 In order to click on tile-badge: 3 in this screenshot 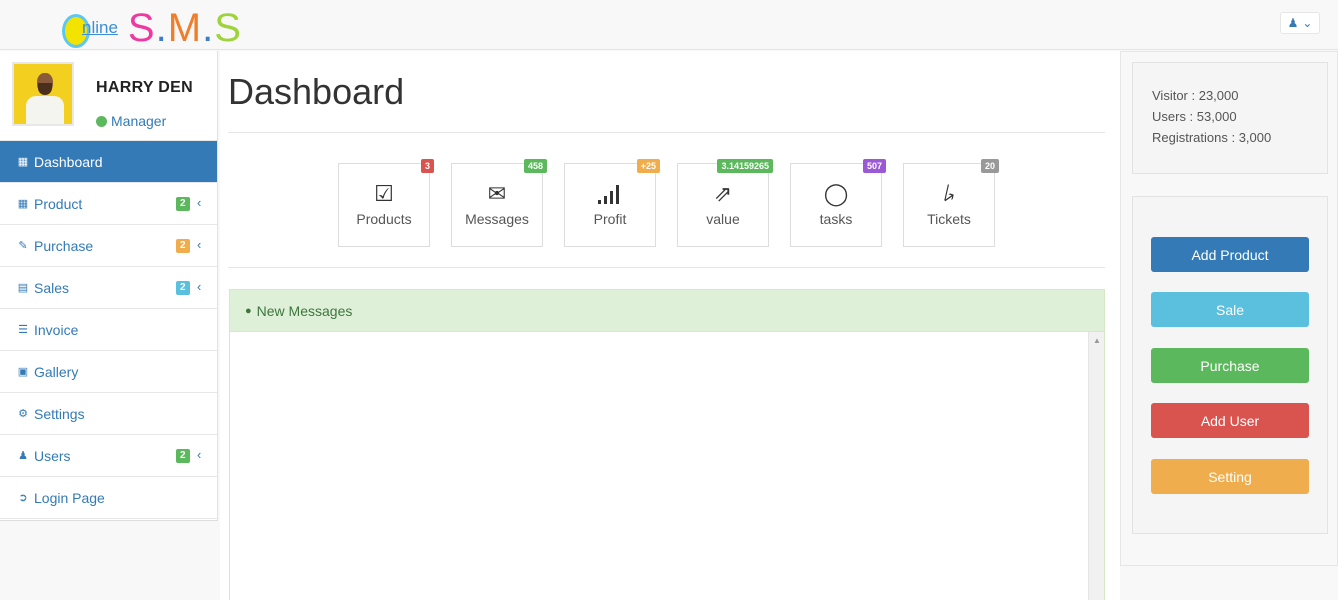, I will do `click(427, 166)`.